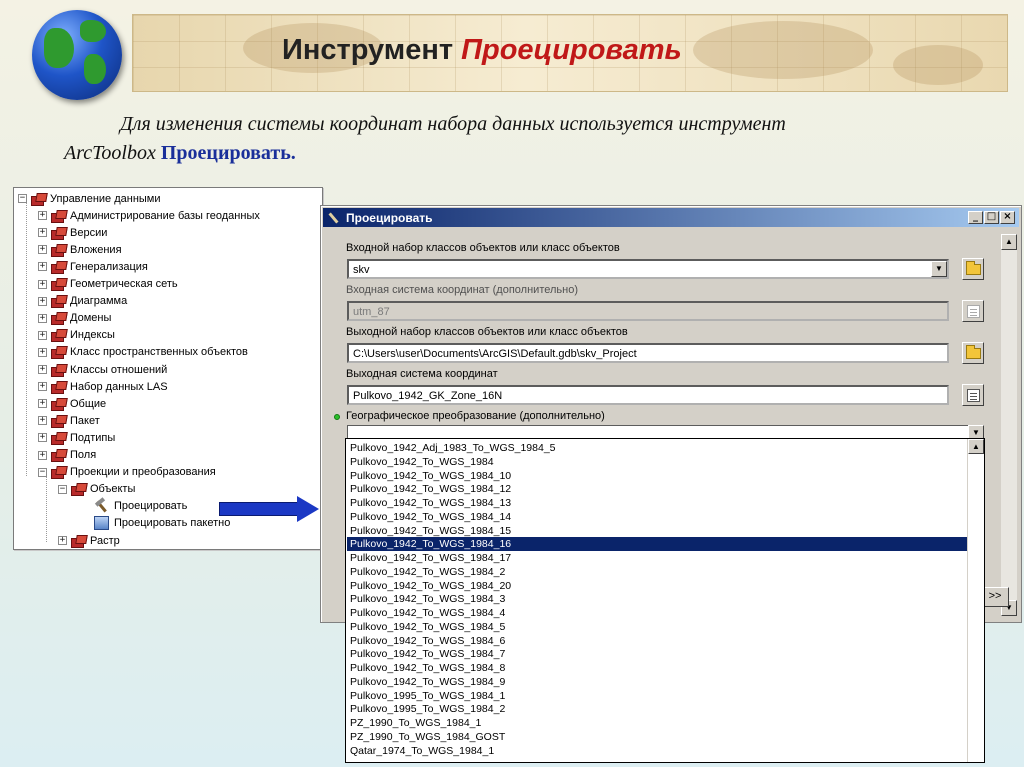 This screenshot has height=767, width=1024. I want to click on list-item: PZ_1990_To_WGS_1984_GOST, so click(647, 737).